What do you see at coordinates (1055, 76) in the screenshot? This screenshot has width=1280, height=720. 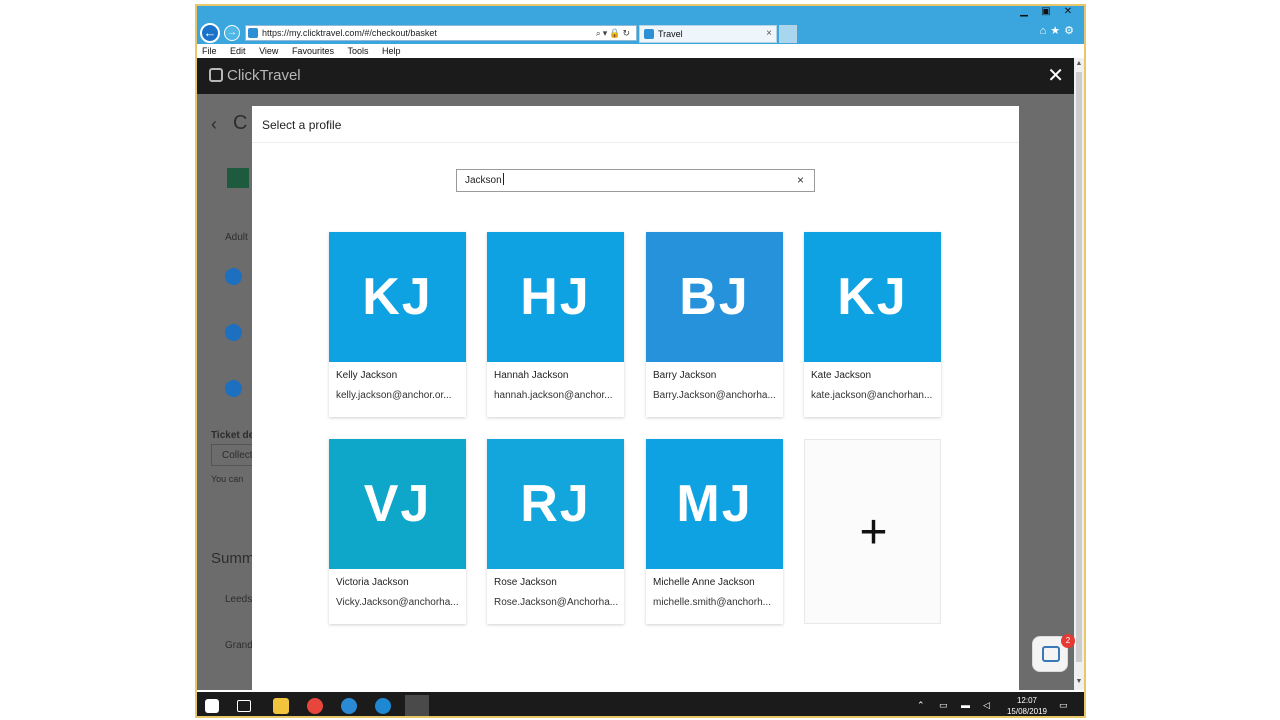 I see `close-overlay-icon: ✕` at bounding box center [1055, 76].